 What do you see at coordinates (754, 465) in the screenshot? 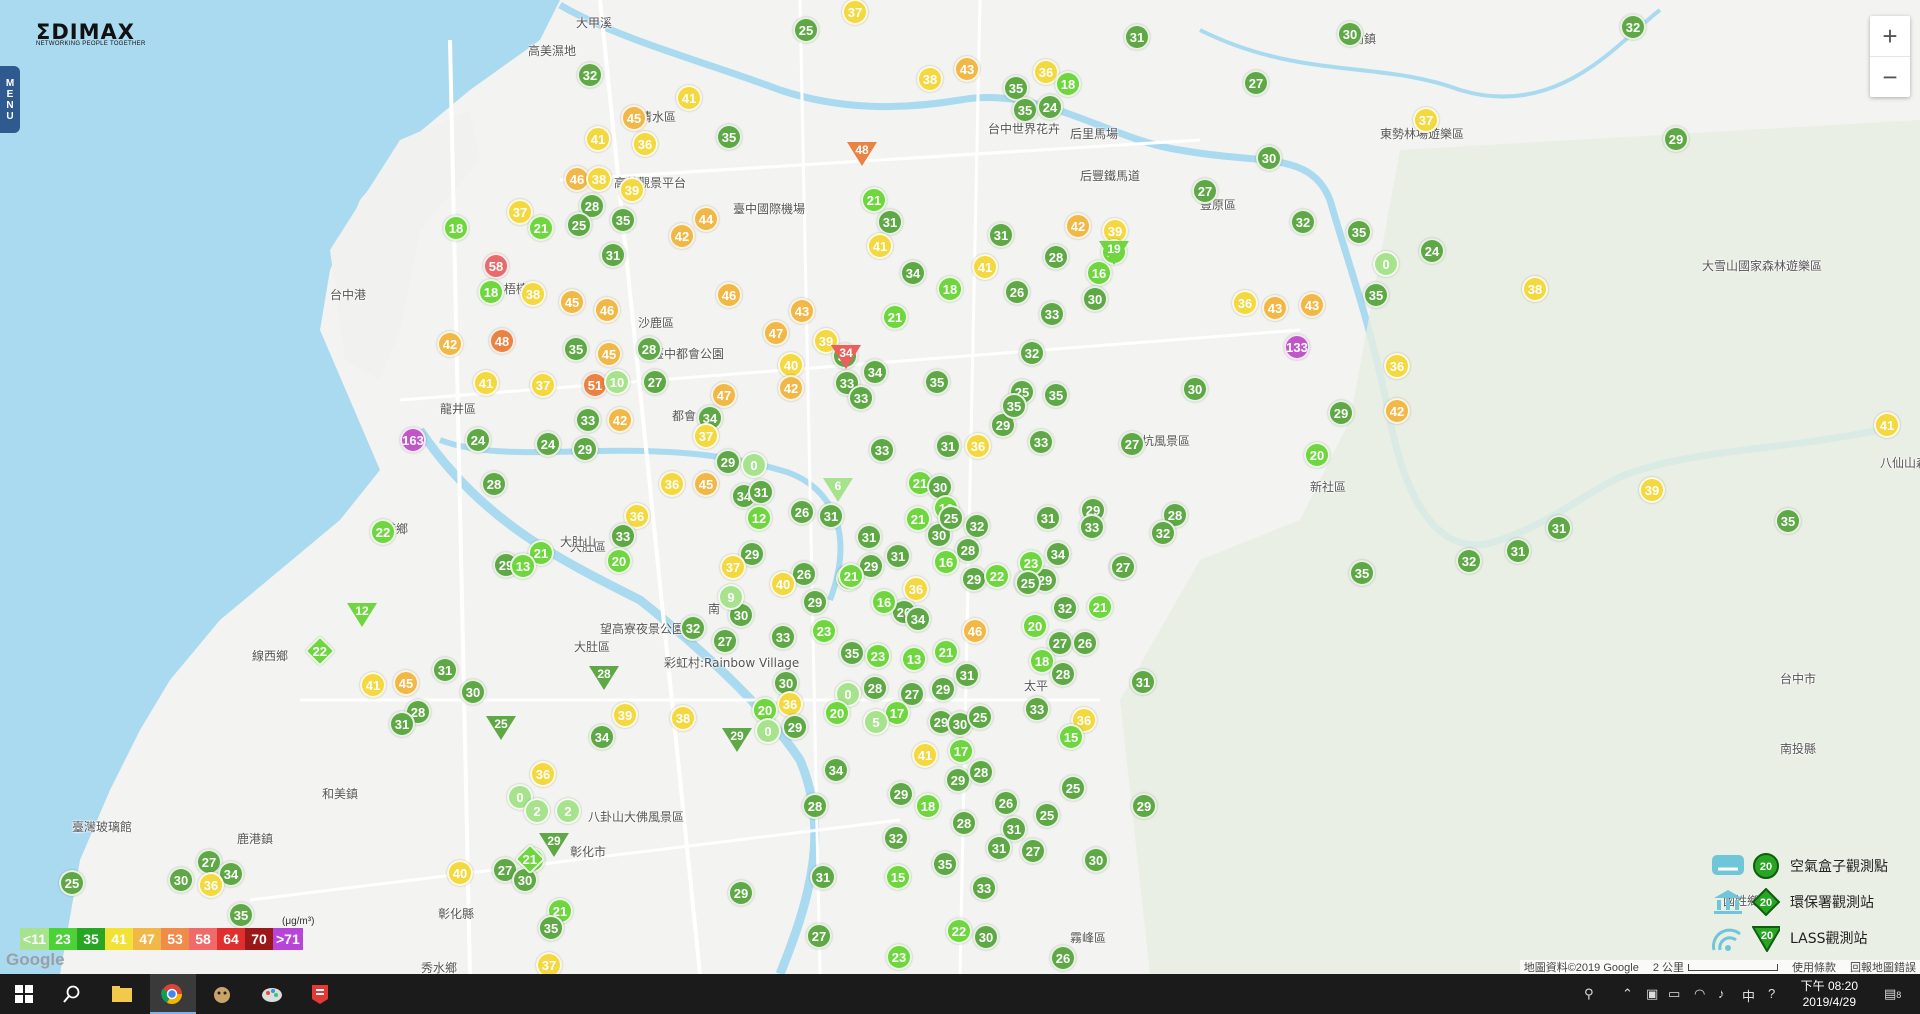
I see `airbox-marker: 0` at bounding box center [754, 465].